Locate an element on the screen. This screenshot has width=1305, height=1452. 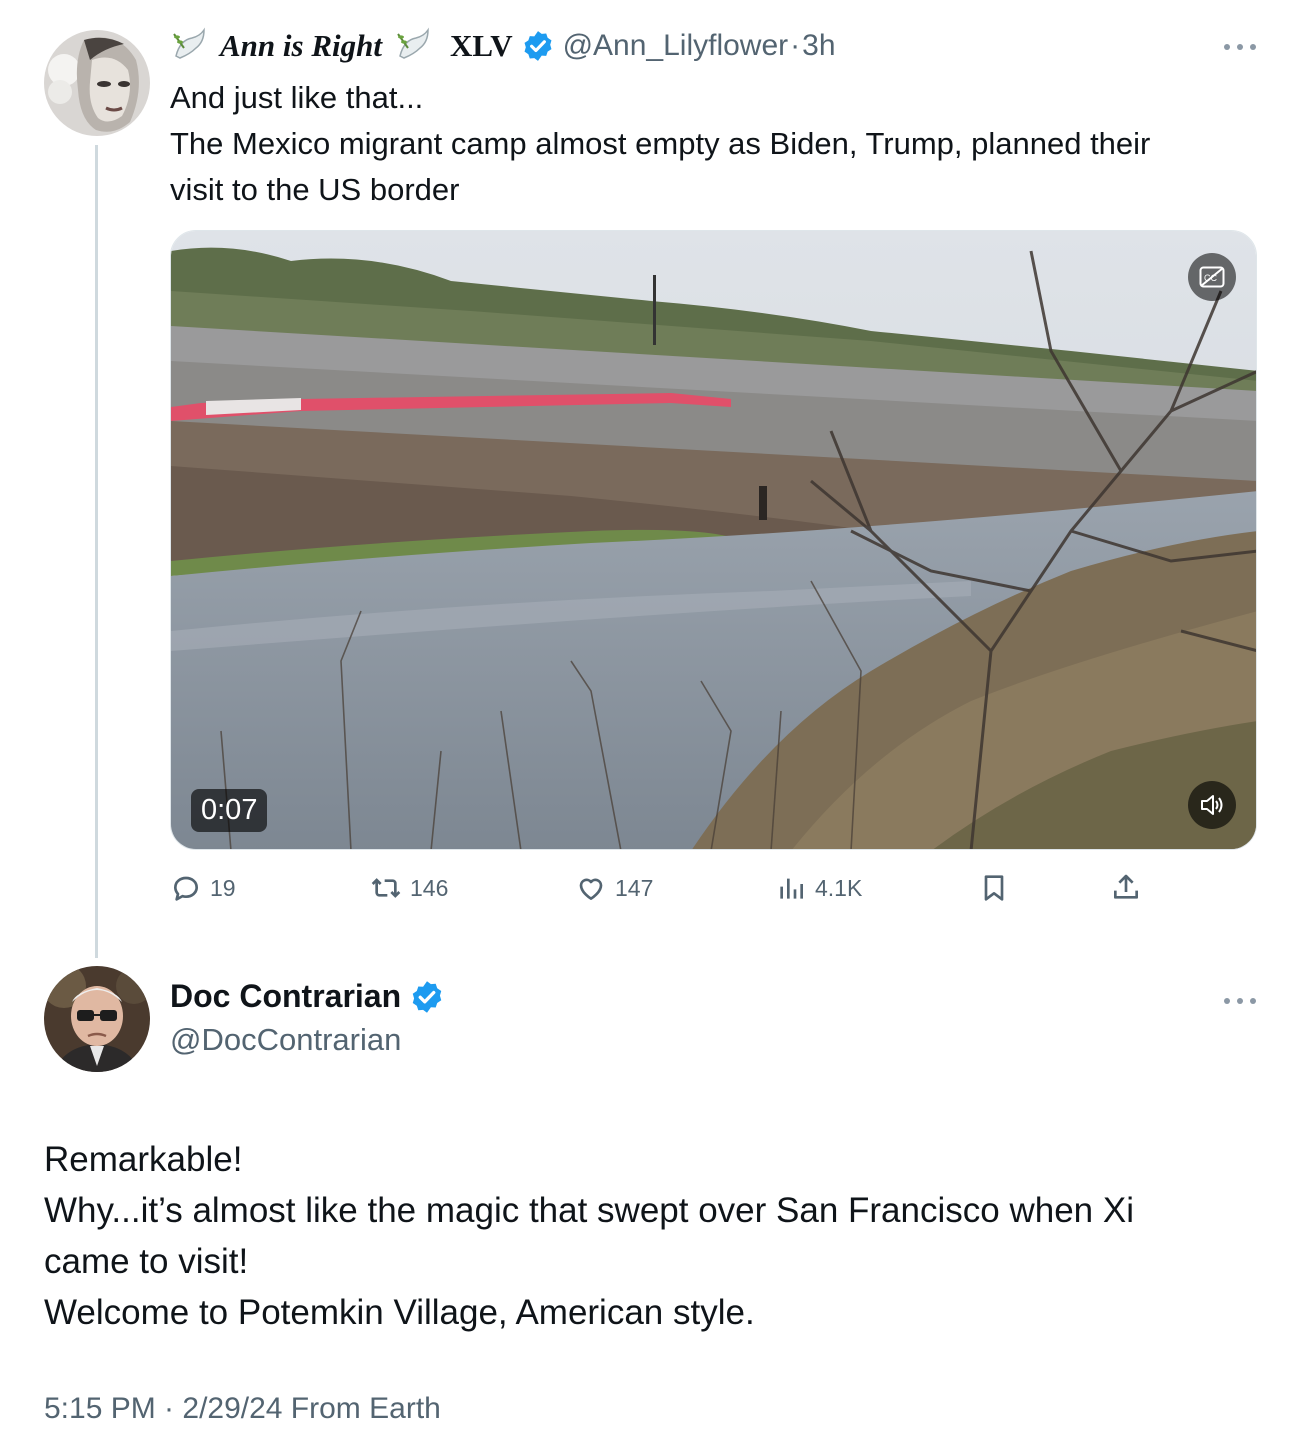
bookmark-button is located at coordinates (998, 888).